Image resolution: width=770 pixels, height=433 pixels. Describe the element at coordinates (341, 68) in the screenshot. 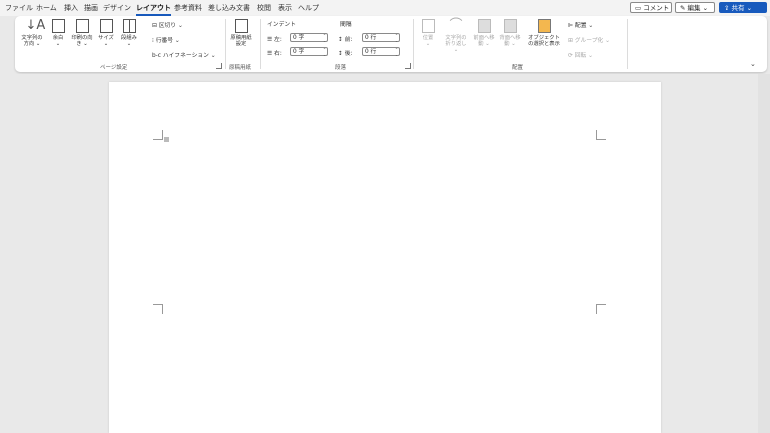

I see `group-label-paragraph: 段落` at that location.